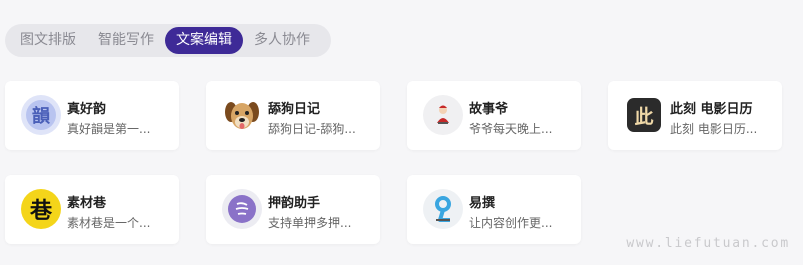  What do you see at coordinates (242, 209) in the screenshot?
I see `rhyme-assistant-logo-icon` at bounding box center [242, 209].